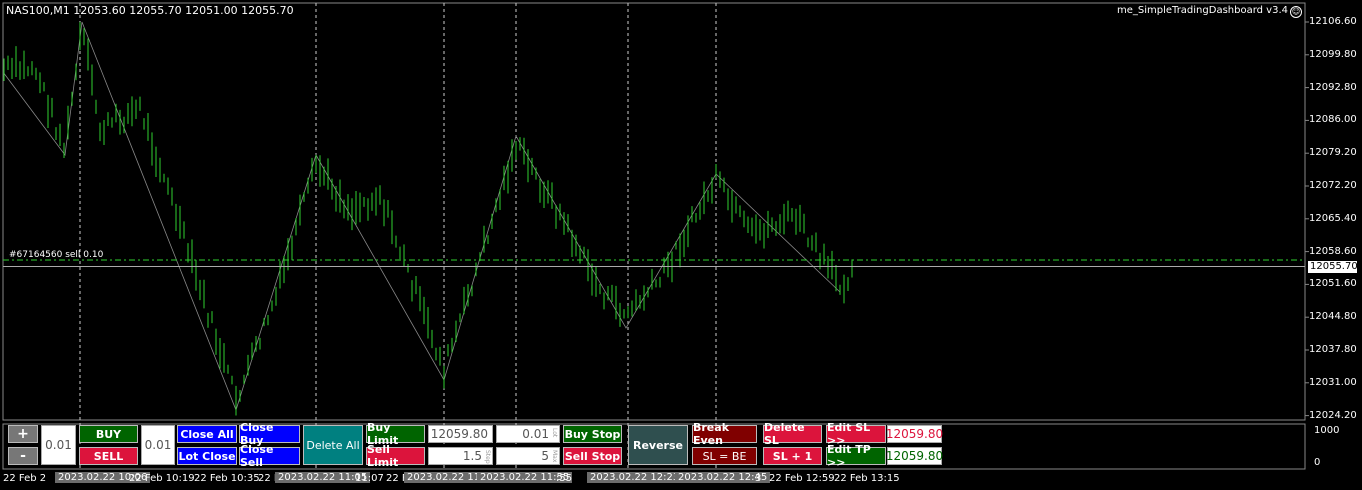  What do you see at coordinates (1333, 415) in the screenshot?
I see `price-label: 12024.20` at bounding box center [1333, 415].